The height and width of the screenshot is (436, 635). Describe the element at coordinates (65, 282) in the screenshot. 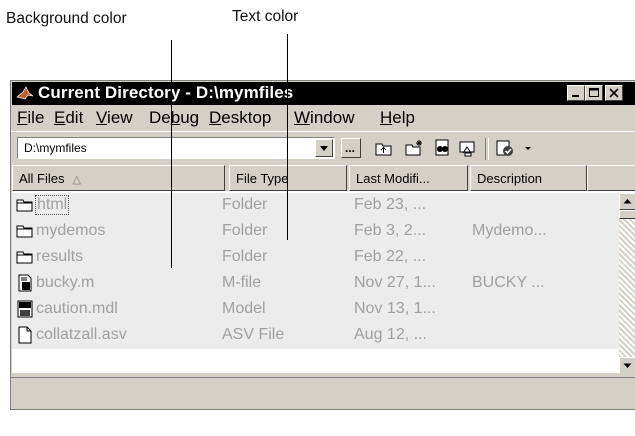

I see `file-name: bucky.m` at that location.